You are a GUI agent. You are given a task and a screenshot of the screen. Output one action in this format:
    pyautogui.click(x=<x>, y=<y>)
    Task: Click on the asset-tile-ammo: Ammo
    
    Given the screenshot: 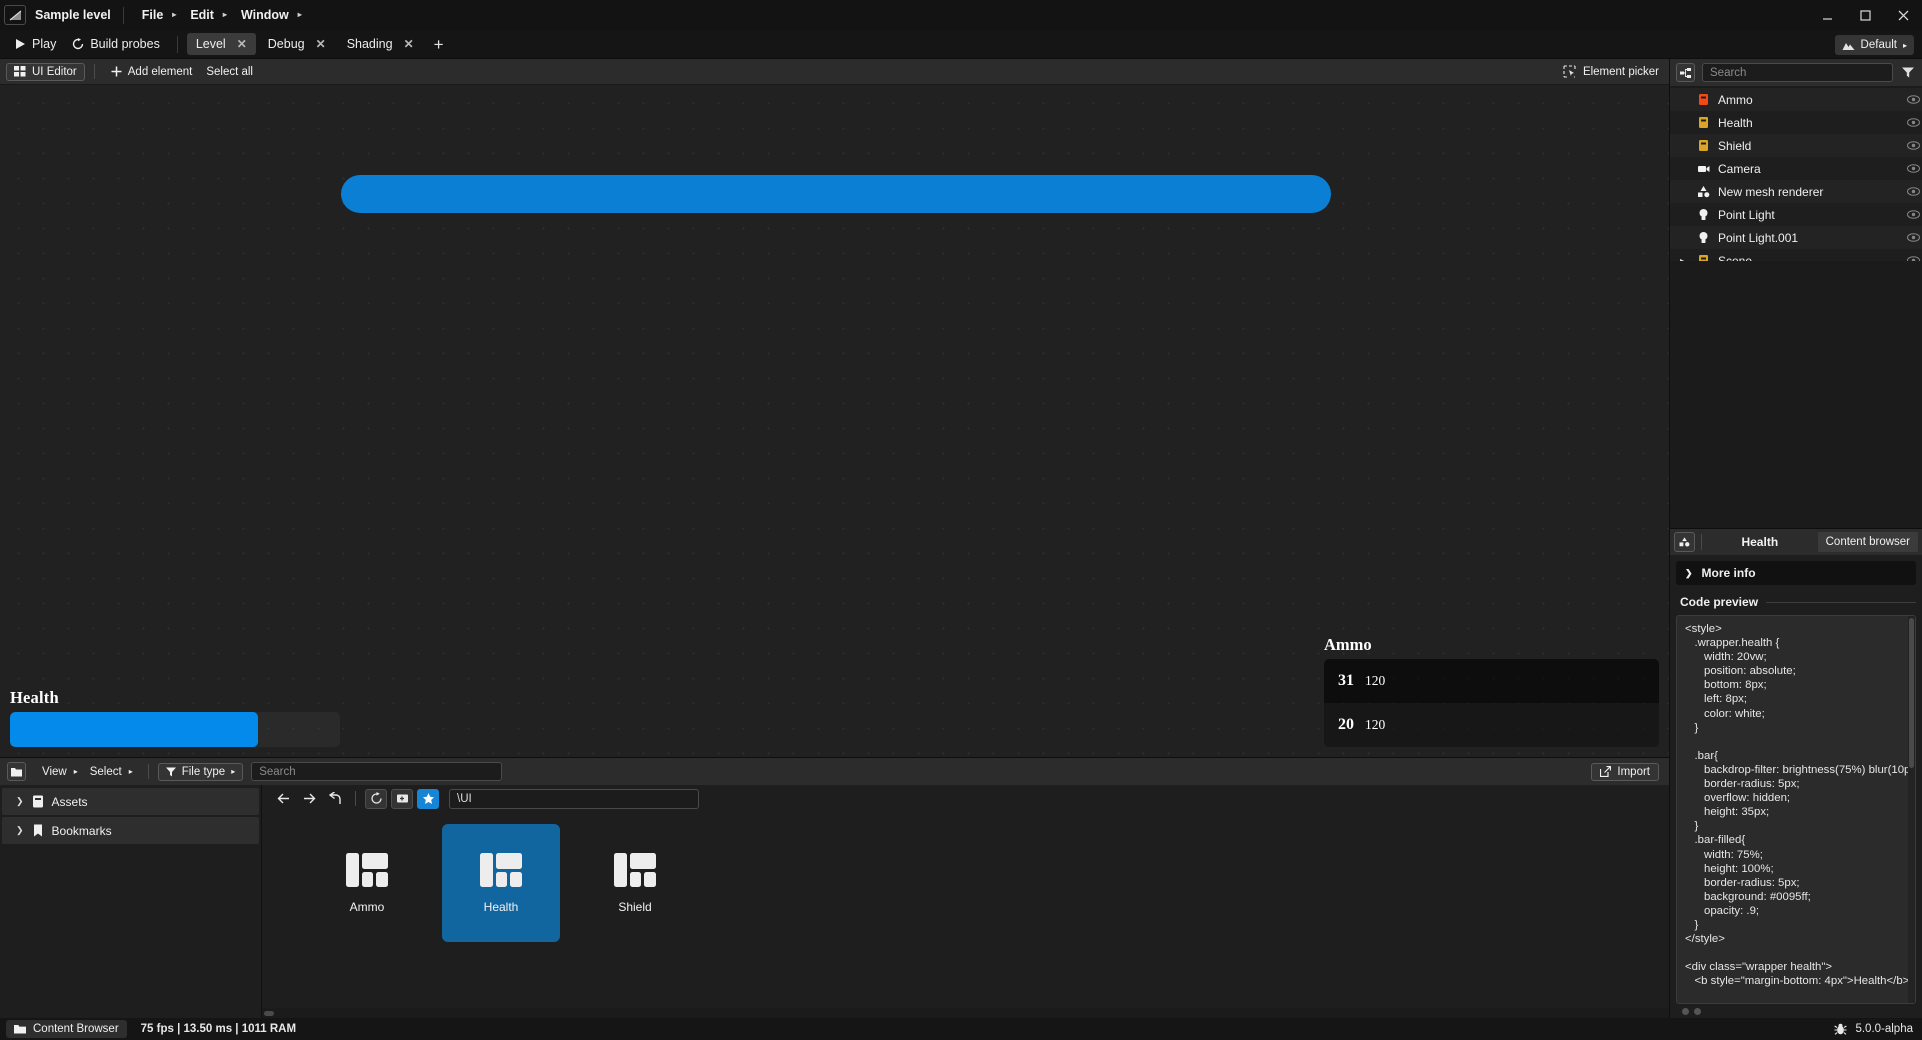 What is the action you would take?
    pyautogui.click(x=367, y=883)
    